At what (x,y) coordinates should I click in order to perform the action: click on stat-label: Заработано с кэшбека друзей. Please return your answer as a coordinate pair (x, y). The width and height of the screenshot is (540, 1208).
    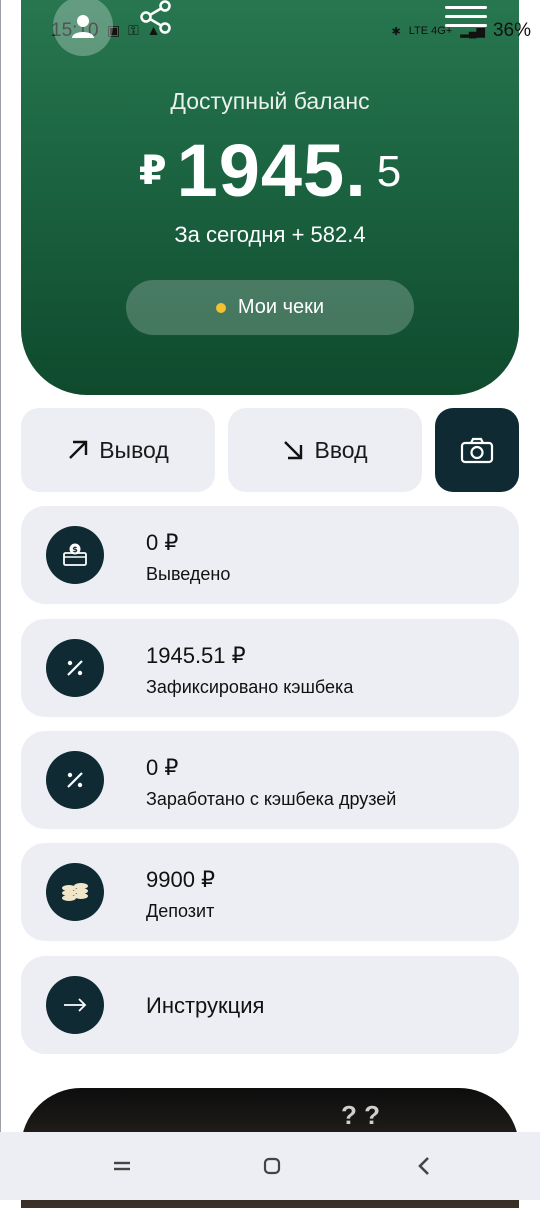
    Looking at the image, I should click on (271, 799).